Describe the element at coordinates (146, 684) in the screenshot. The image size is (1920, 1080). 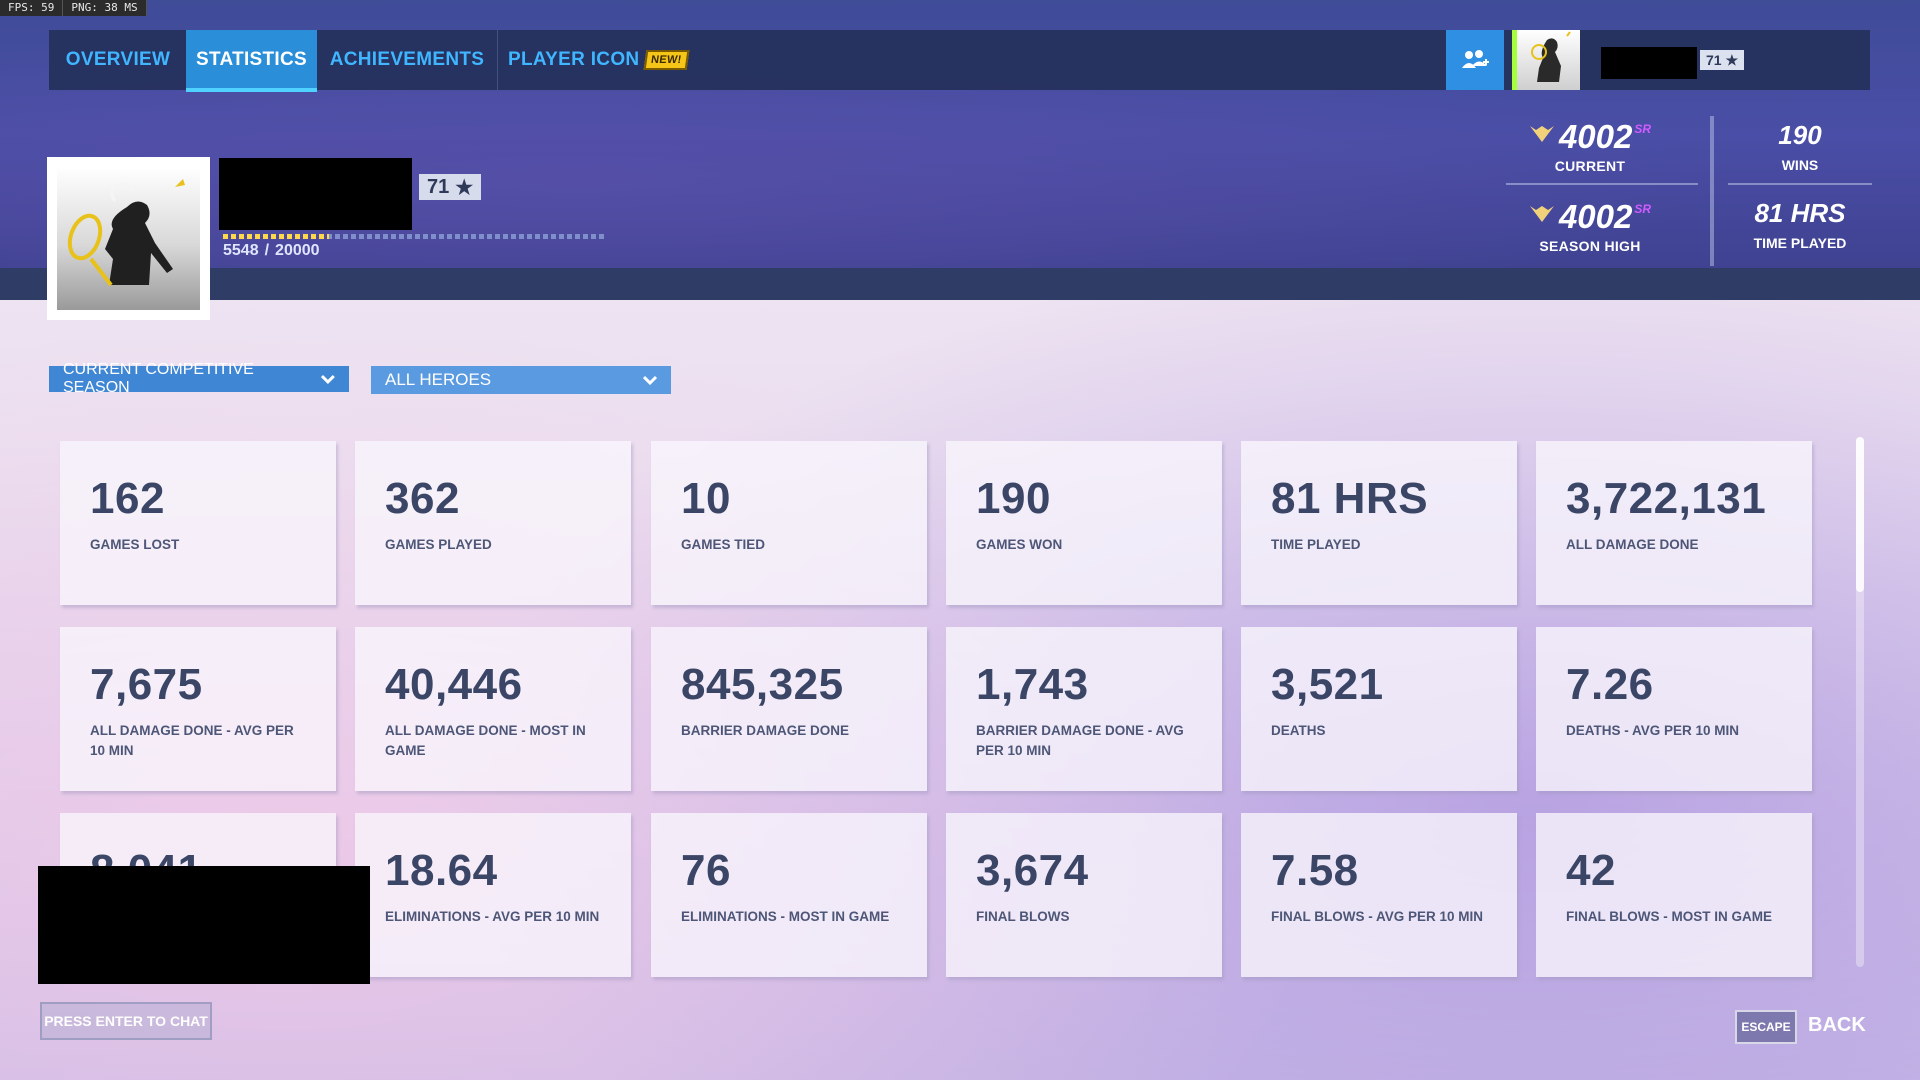
I see `stat-value: 7,675` at that location.